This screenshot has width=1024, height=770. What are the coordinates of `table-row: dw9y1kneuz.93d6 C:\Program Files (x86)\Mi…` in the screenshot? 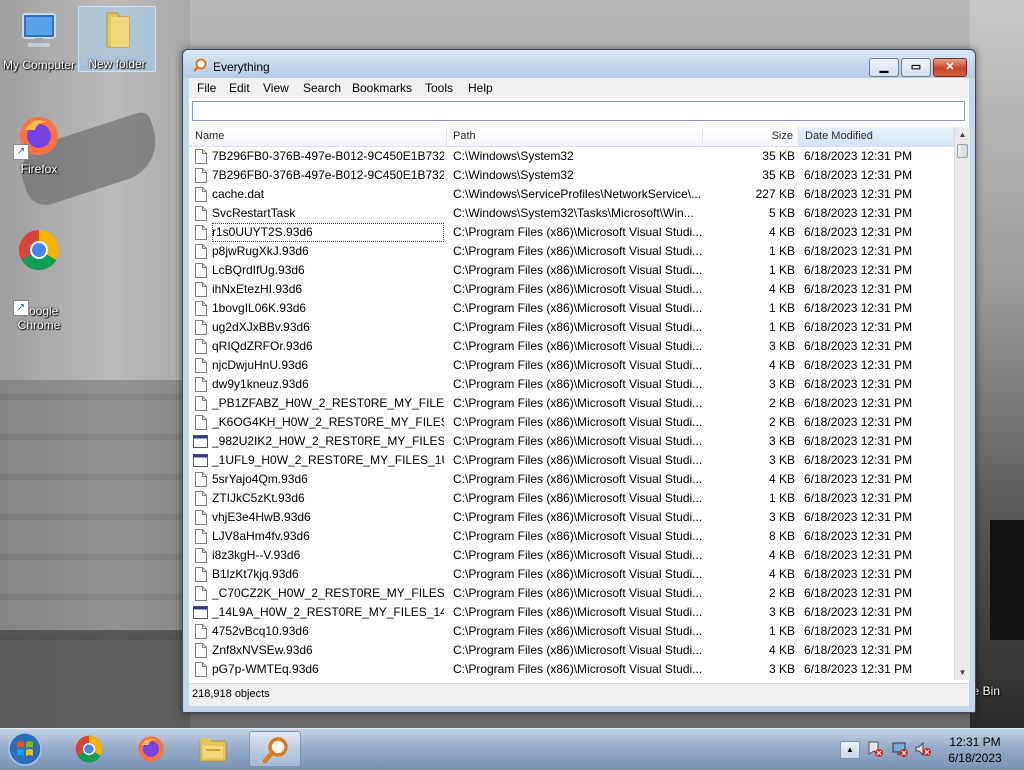 It's located at (571, 384).